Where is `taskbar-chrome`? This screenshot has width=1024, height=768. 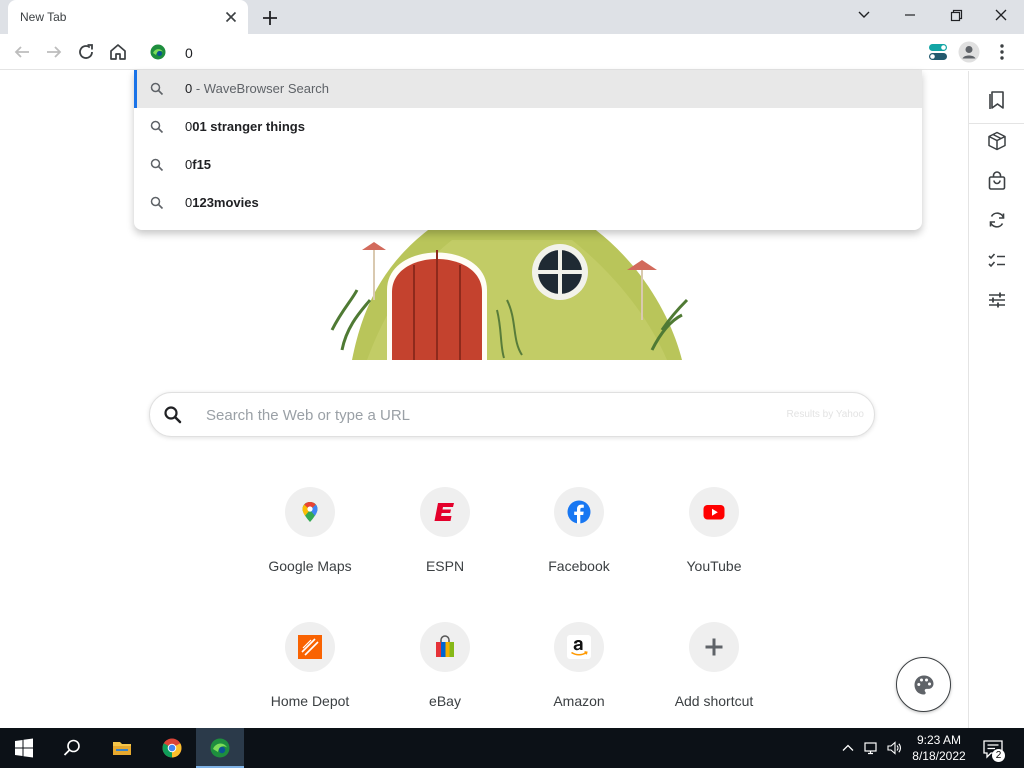
taskbar-chrome is located at coordinates (172, 748).